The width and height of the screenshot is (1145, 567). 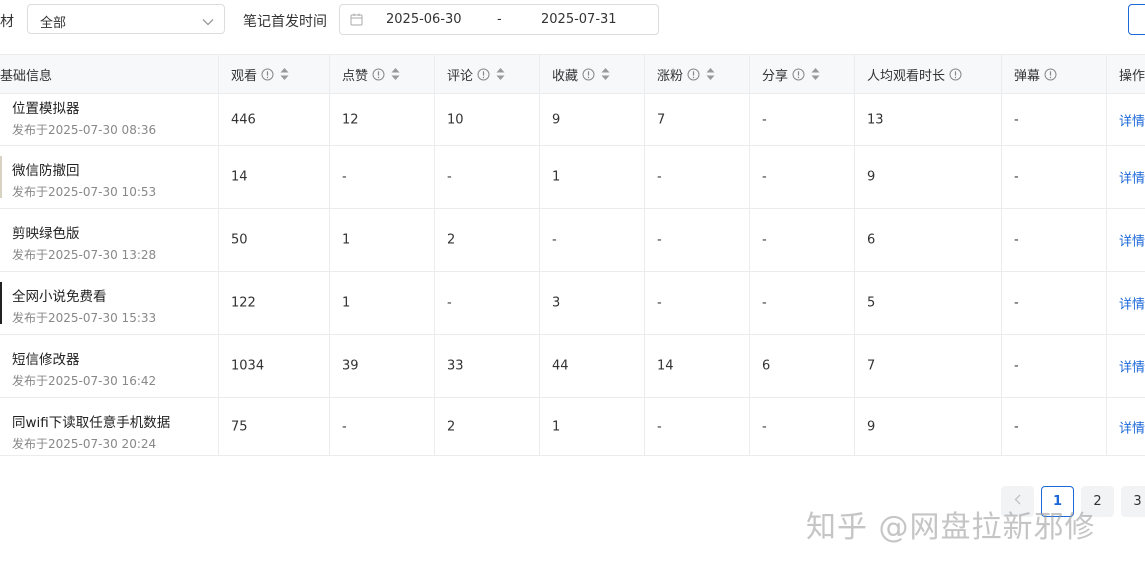 What do you see at coordinates (46, 358) in the screenshot?
I see `note-title: 短信修改器` at bounding box center [46, 358].